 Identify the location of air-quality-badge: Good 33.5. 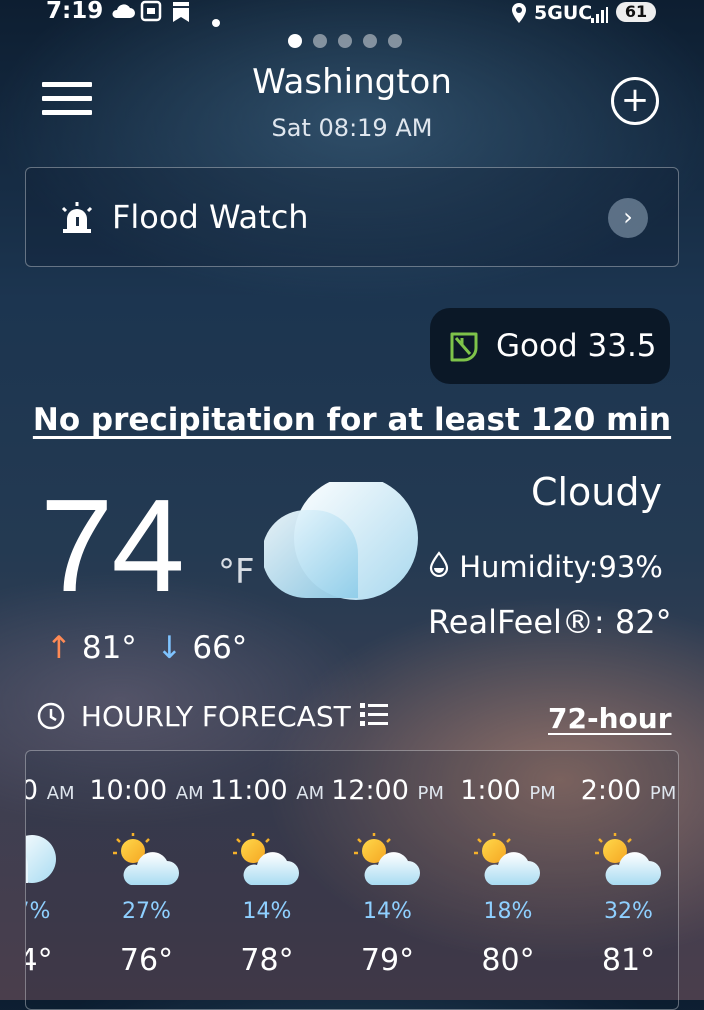
(550, 346).